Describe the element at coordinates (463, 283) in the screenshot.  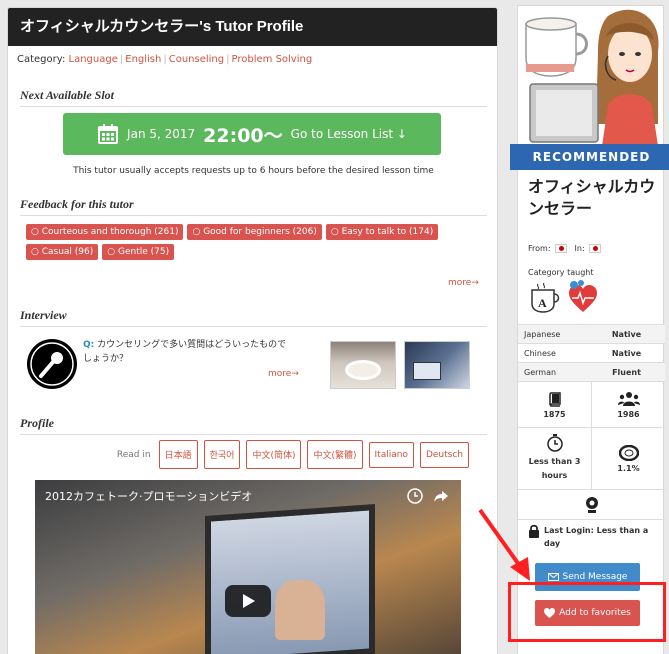
I see `feedback-more-link: more→` at that location.